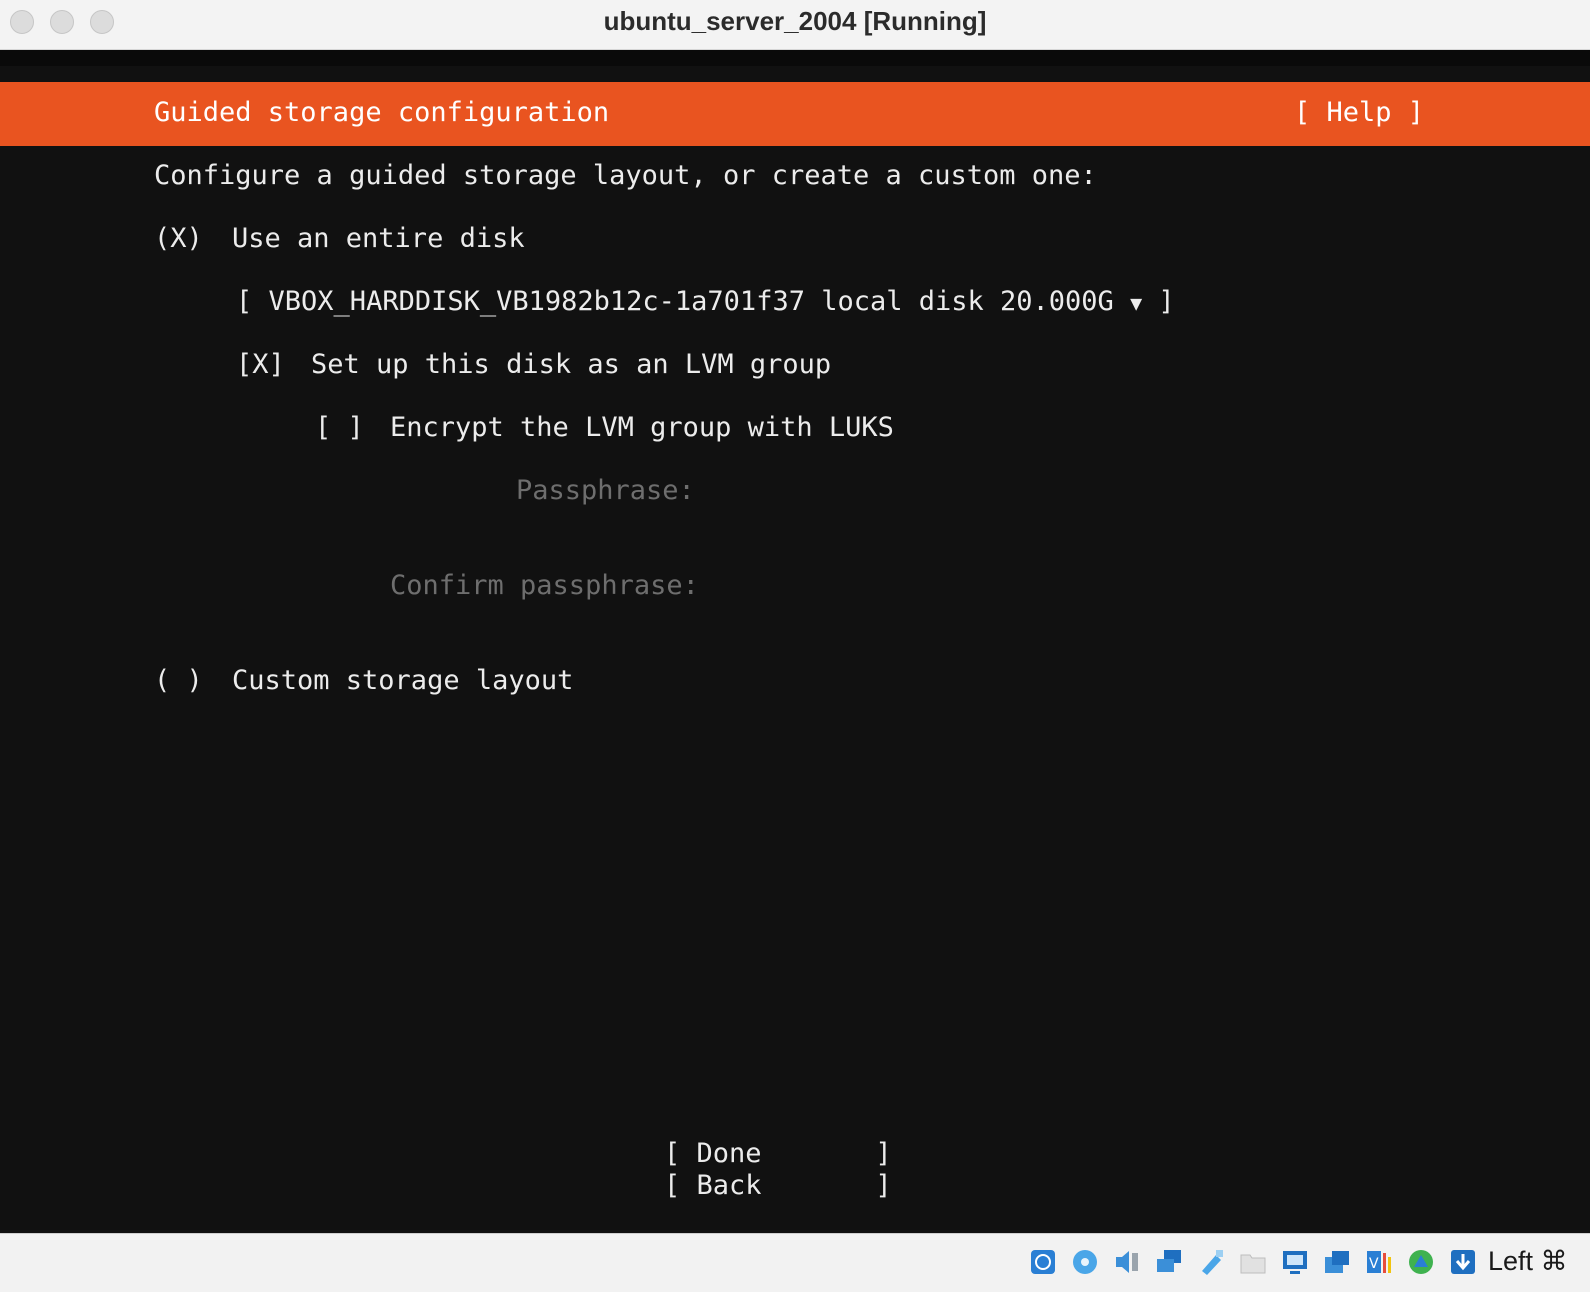 Image resolution: width=1590 pixels, height=1292 pixels. I want to click on lvm-label: Set up this disk as an LVM group, so click(571, 364).